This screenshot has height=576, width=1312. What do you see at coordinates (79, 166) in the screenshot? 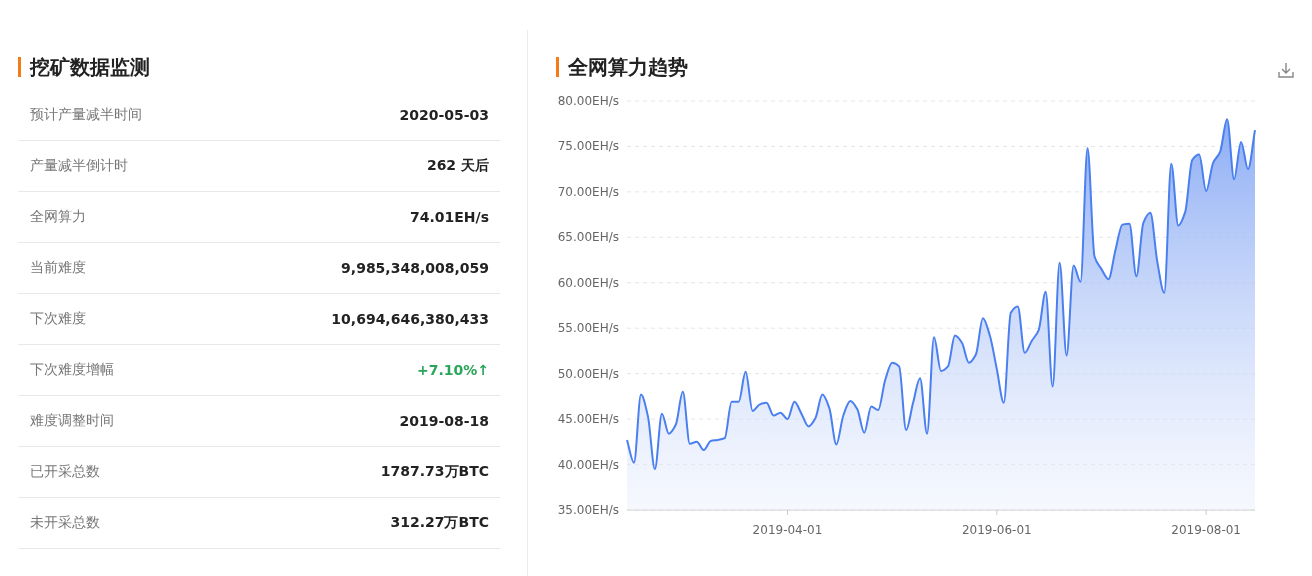
I see `stat-label: 产量减半倒计时` at bounding box center [79, 166].